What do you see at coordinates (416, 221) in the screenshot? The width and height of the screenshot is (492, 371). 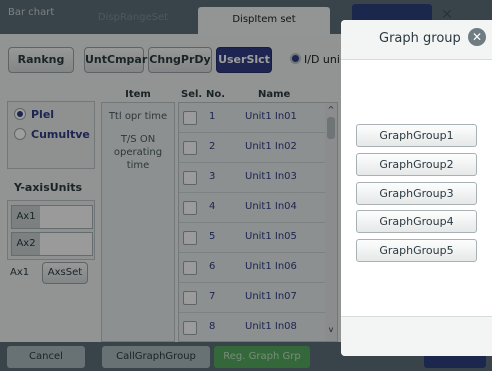 I see `graph-group-4-button: GraphGroup4` at bounding box center [416, 221].